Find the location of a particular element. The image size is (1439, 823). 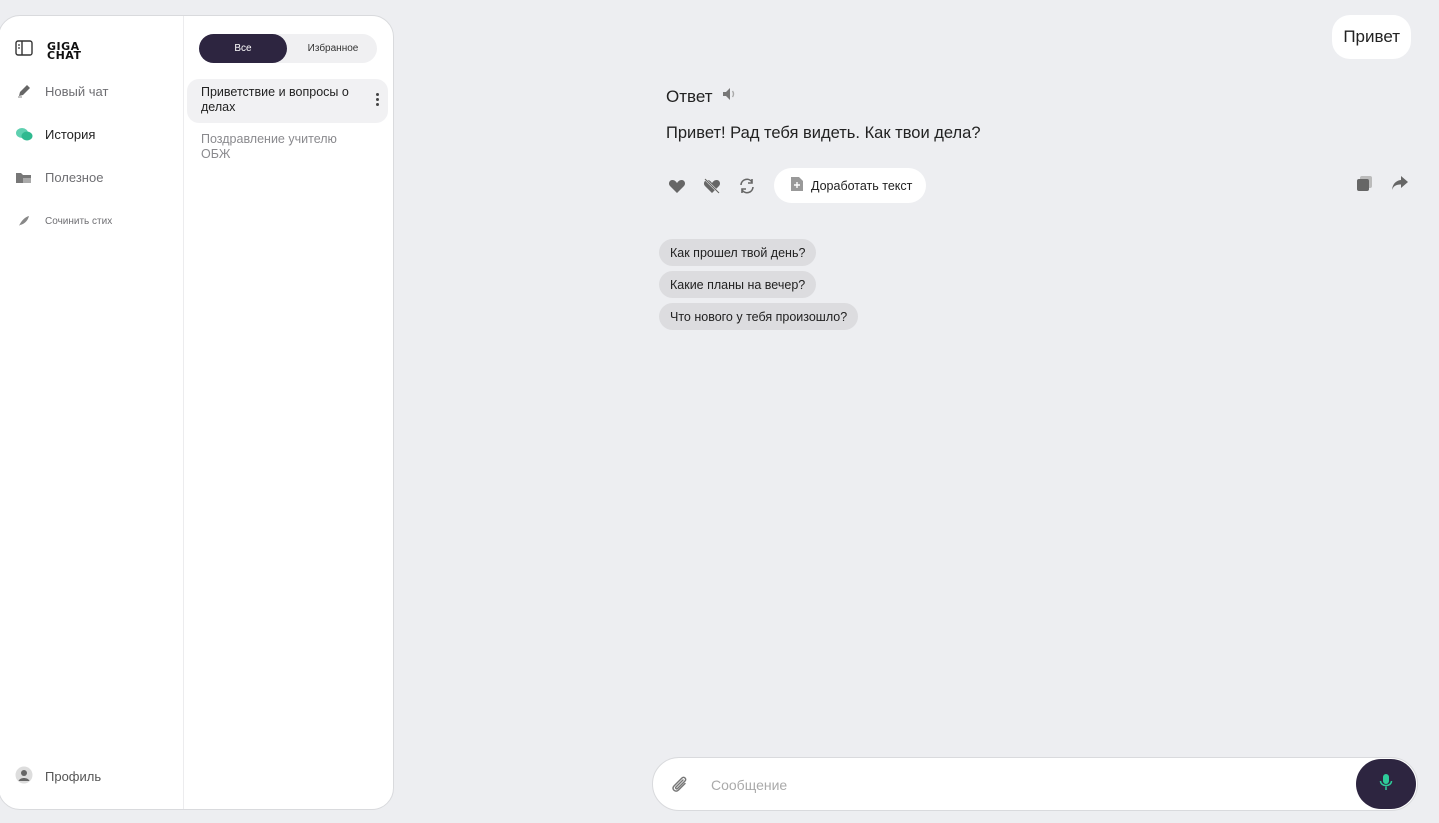

microphone-button is located at coordinates (1386, 784).